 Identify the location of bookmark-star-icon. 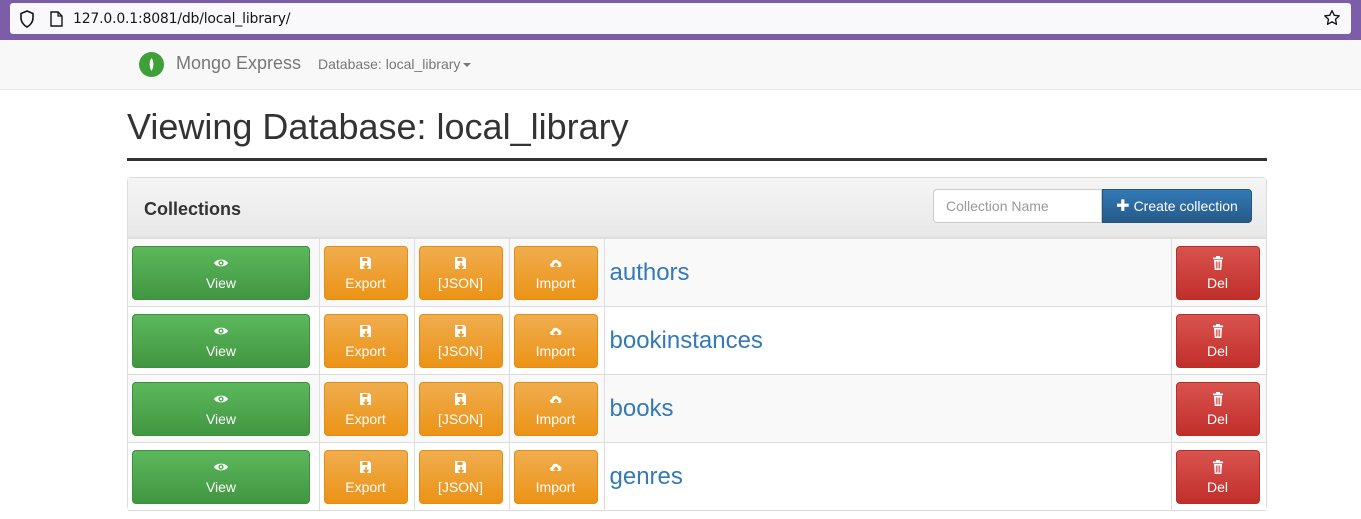
(1332, 18).